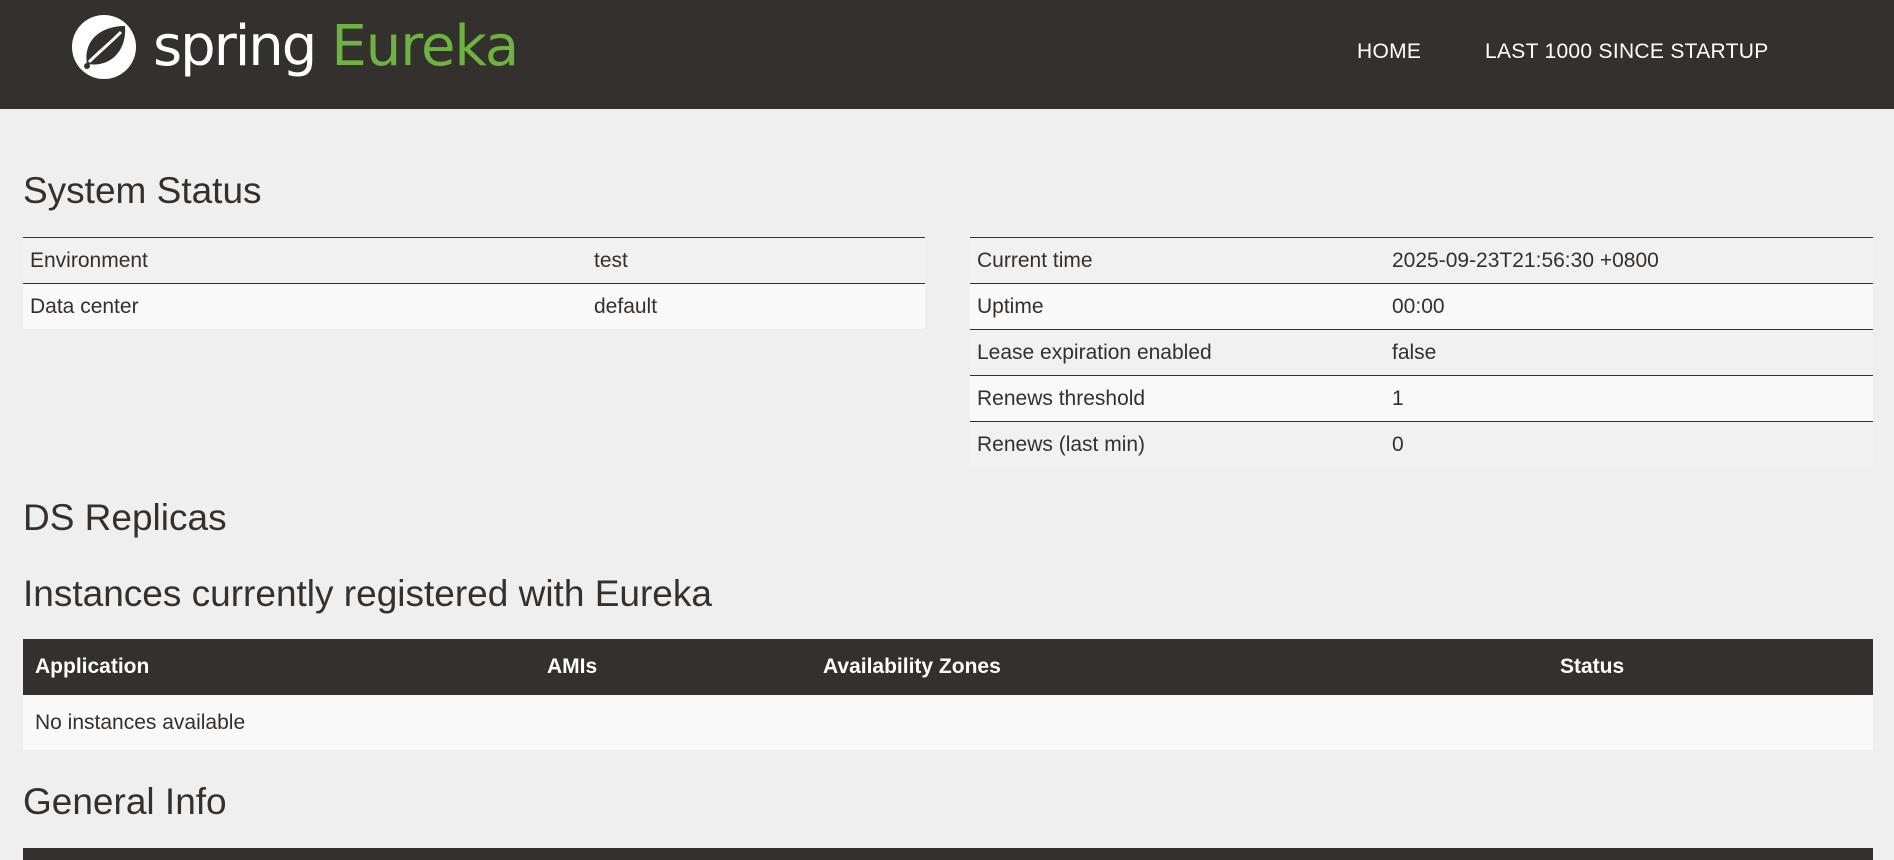 This screenshot has height=860, width=1894. I want to click on column-header-availability-zones: Availability Zones, so click(1179, 667).